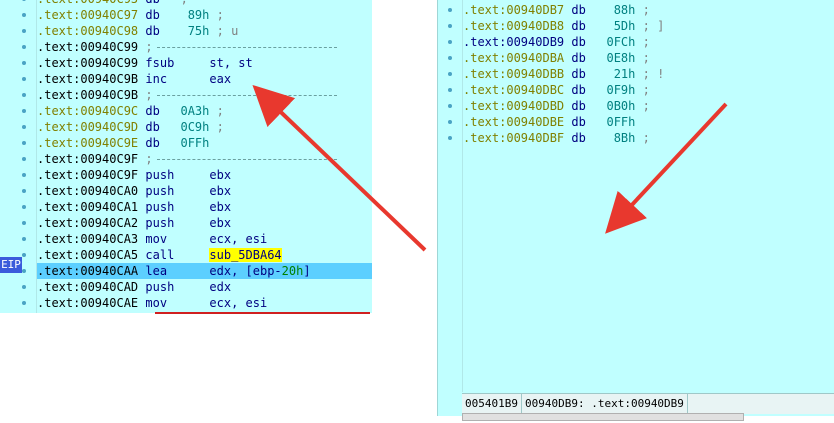  I want to click on left_listing-row: .text:00940C9E db 0FFh, so click(123, 143).